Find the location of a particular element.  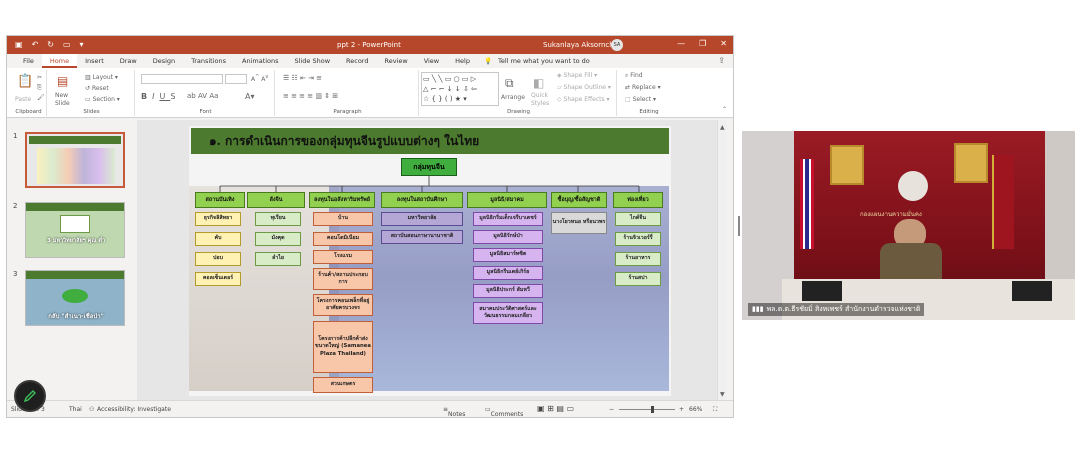

paste-button: Paste is located at coordinates (23, 99).